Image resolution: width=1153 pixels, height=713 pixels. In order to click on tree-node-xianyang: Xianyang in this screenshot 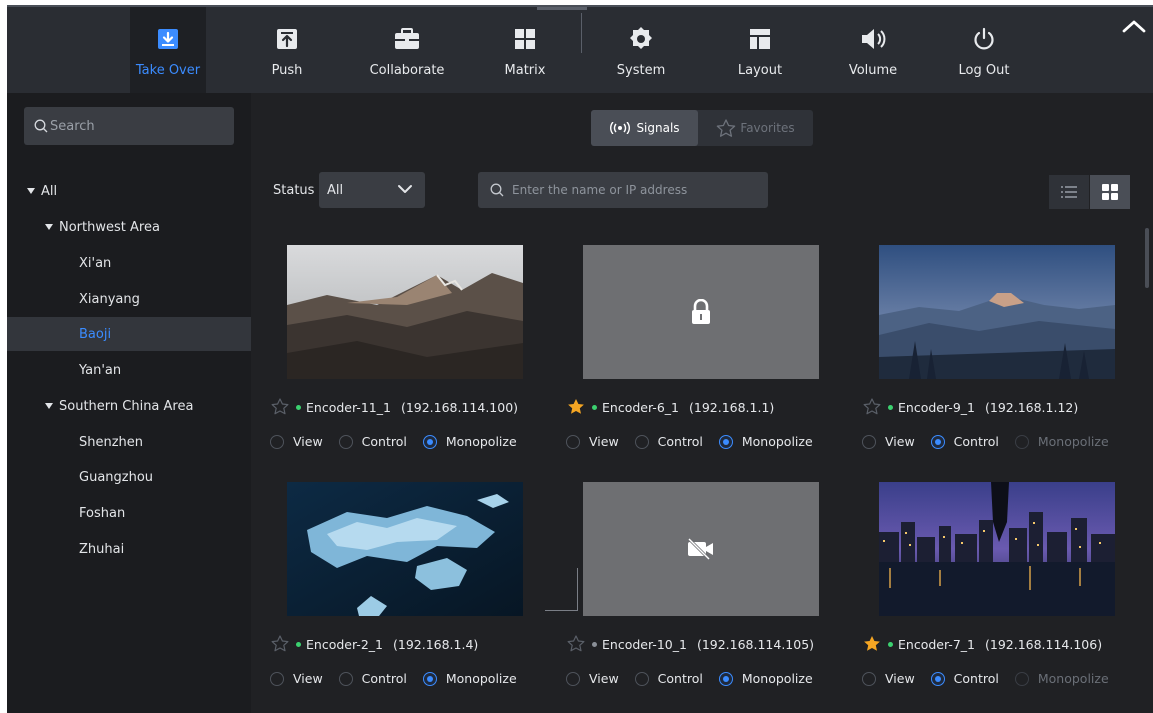, I will do `click(129, 299)`.